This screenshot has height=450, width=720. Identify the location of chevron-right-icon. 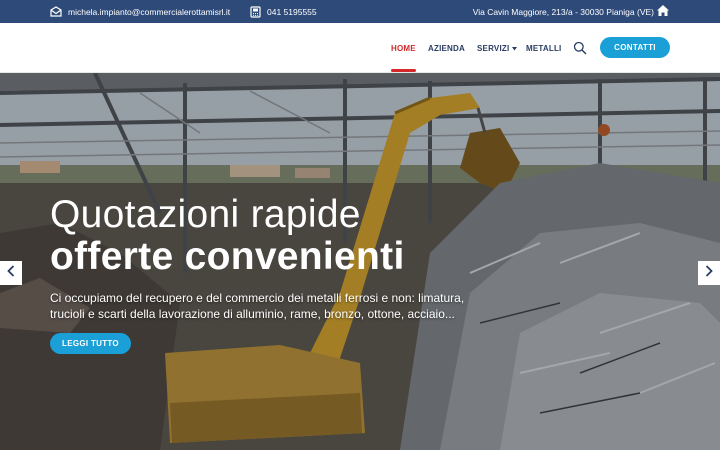
(709, 273).